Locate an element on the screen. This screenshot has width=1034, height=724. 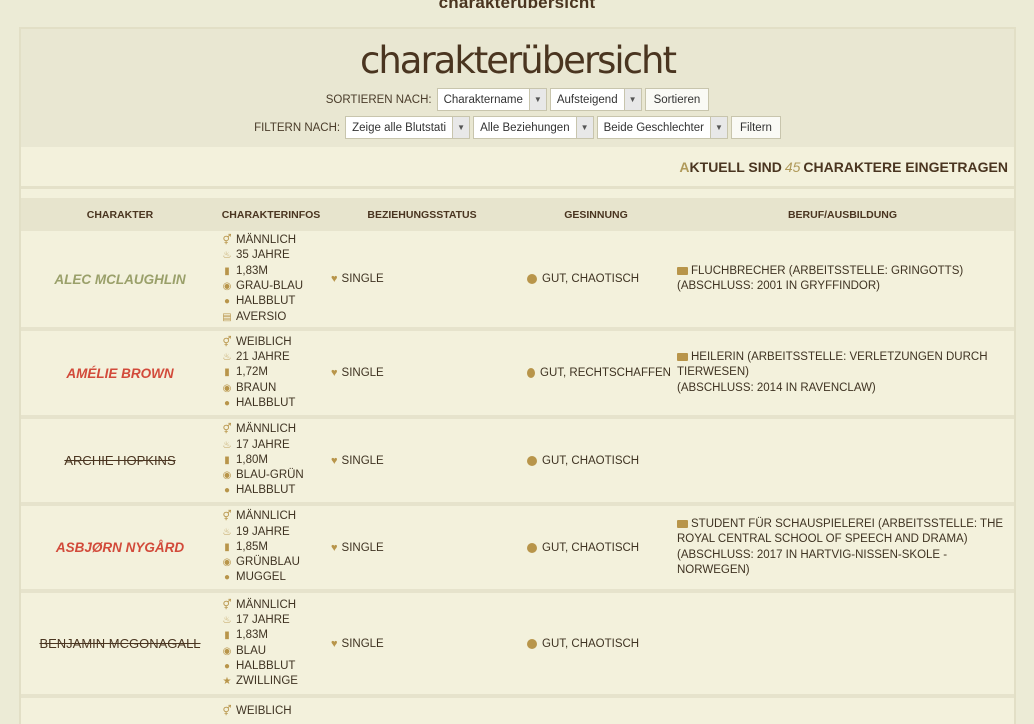
sort-by-select: Charaktername ▼ is located at coordinates (491, 99).